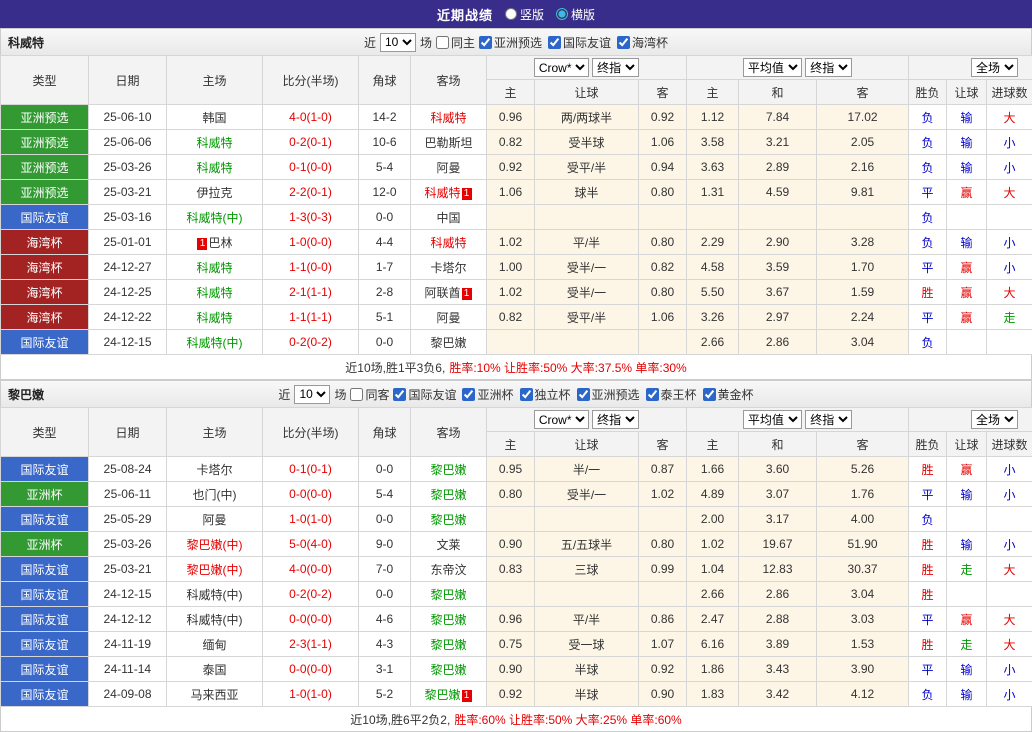 Image resolution: width=1032 pixels, height=732 pixels. What do you see at coordinates (1009, 317) in the screenshot?
I see `goals-result: 走` at bounding box center [1009, 317].